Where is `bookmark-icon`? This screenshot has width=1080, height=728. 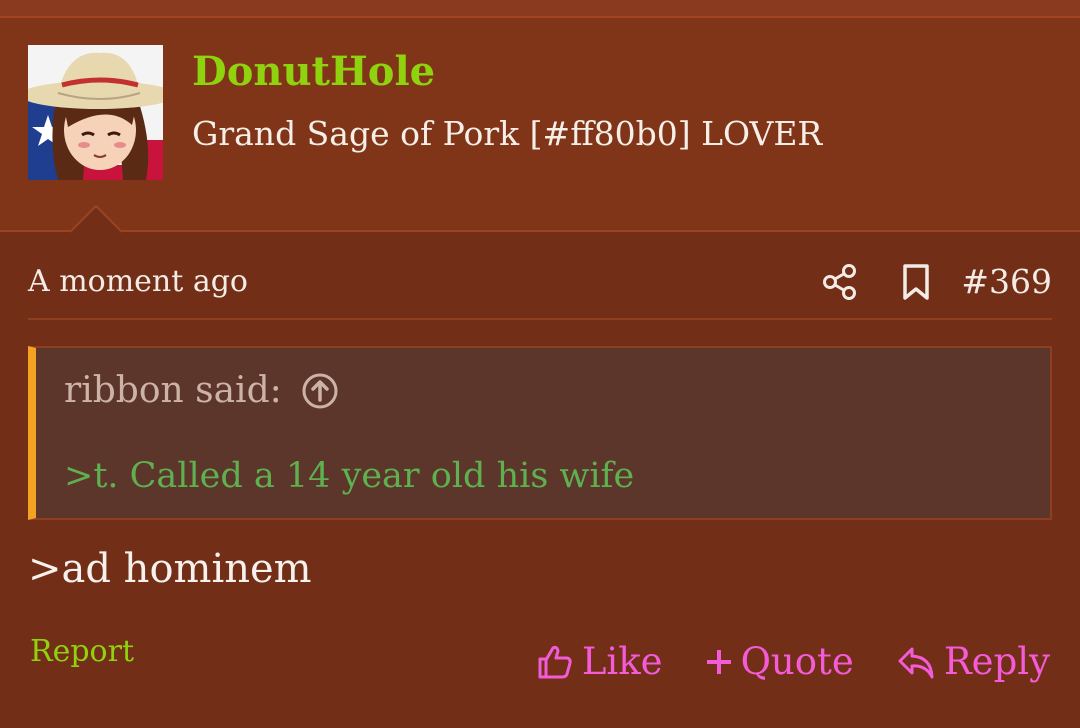
bookmark-icon is located at coordinates (916, 282).